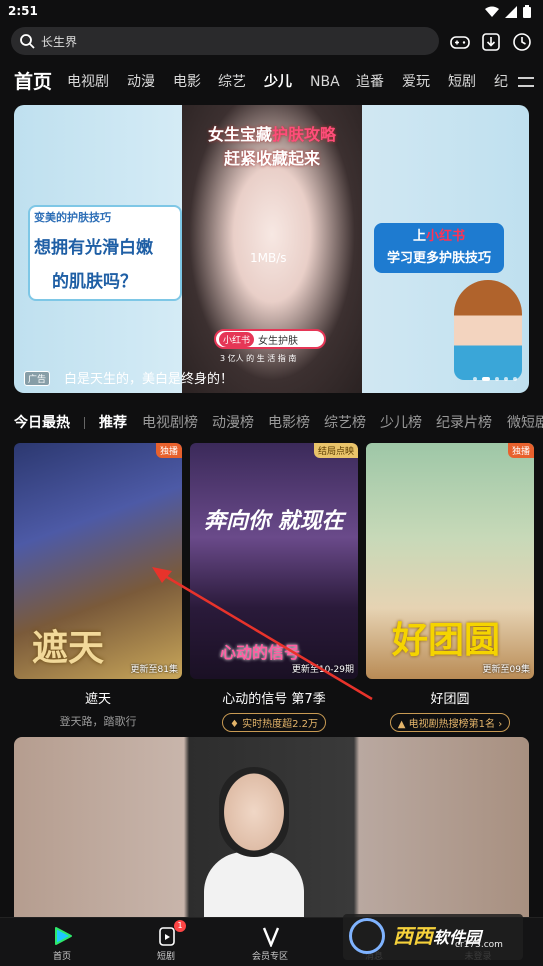  I want to click on nav-tab-play: 爱玩, so click(416, 82).